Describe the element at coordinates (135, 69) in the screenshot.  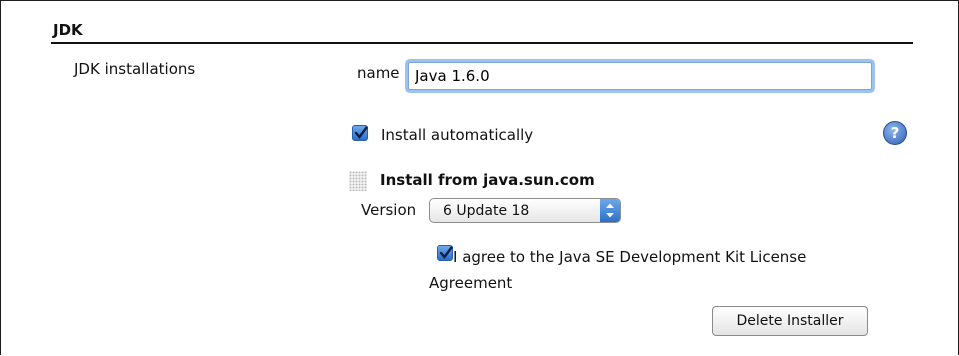
I see `jdk-installations-label: JDK installations` at that location.